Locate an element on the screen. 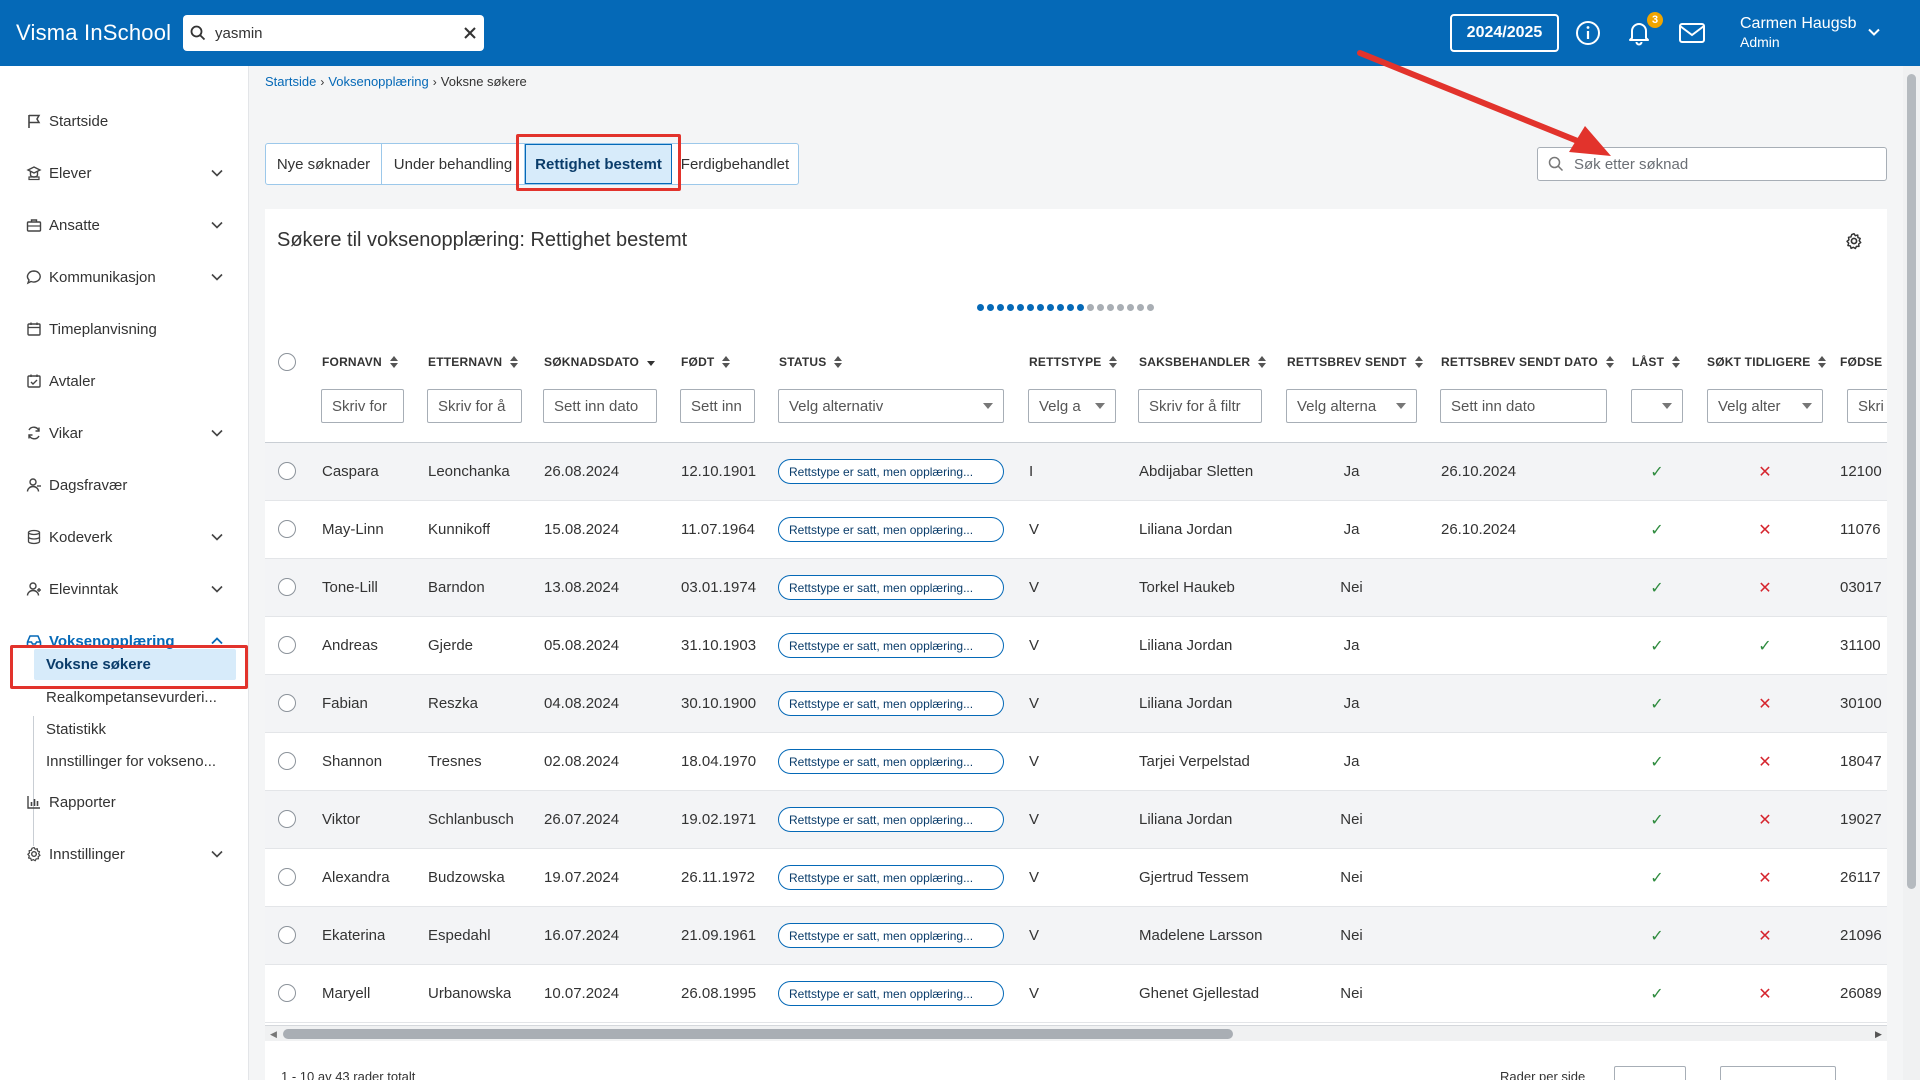 This screenshot has width=1920, height=1080. horizontal-scrollbar-thumb is located at coordinates (758, 1034).